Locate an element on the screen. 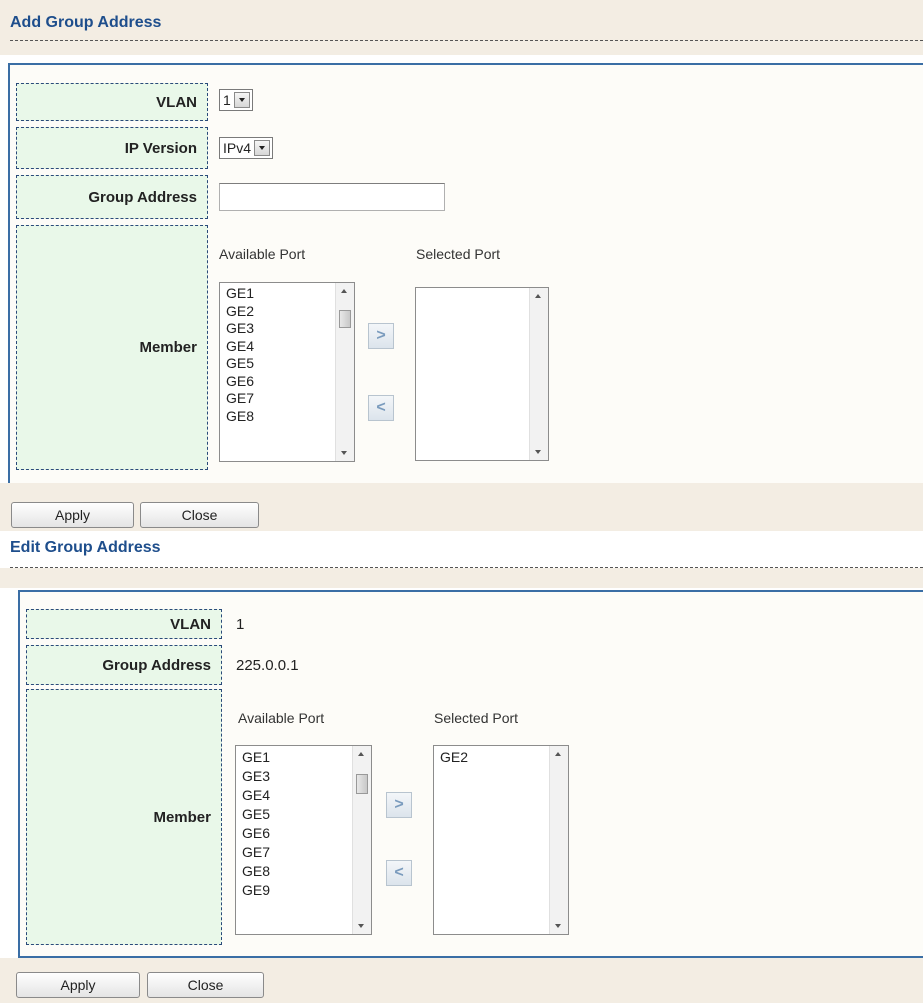 The width and height of the screenshot is (923, 1003). add-group-address-input is located at coordinates (332, 197).